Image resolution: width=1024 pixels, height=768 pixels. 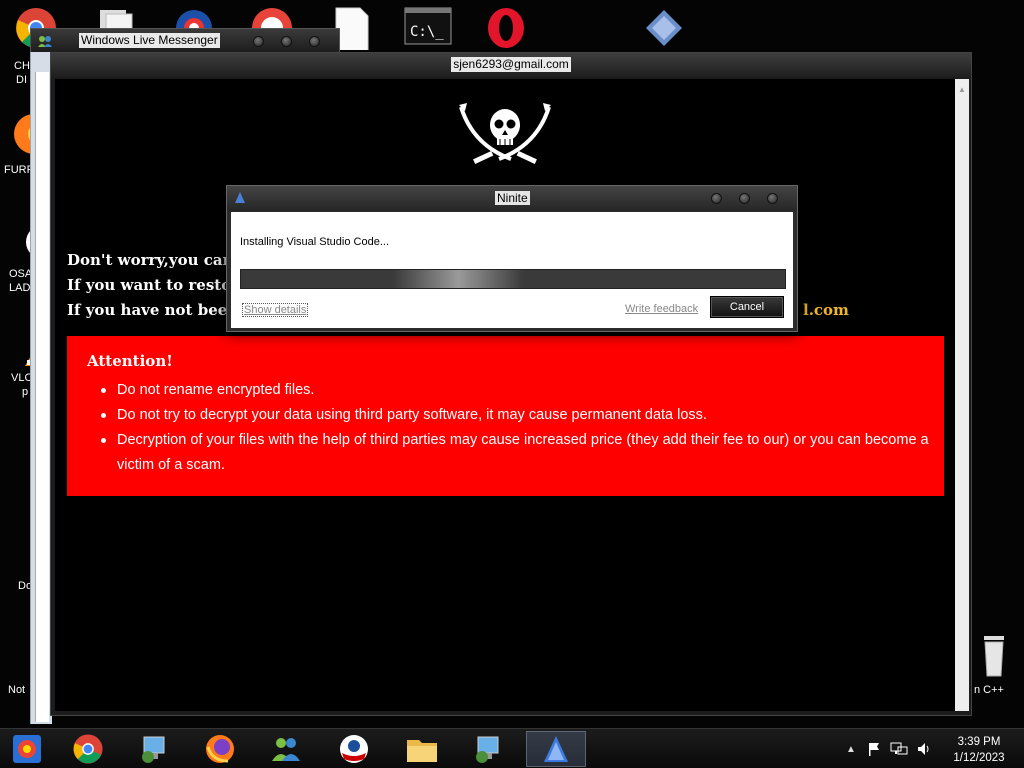 I want to click on ransom-window-titlebar: sjen6293@gmail.com, so click(x=511, y=65).